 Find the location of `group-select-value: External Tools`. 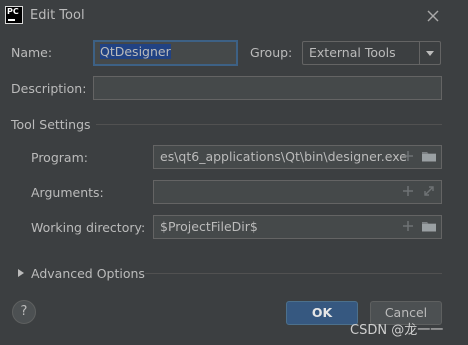

group-select-value: External Tools is located at coordinates (352, 52).